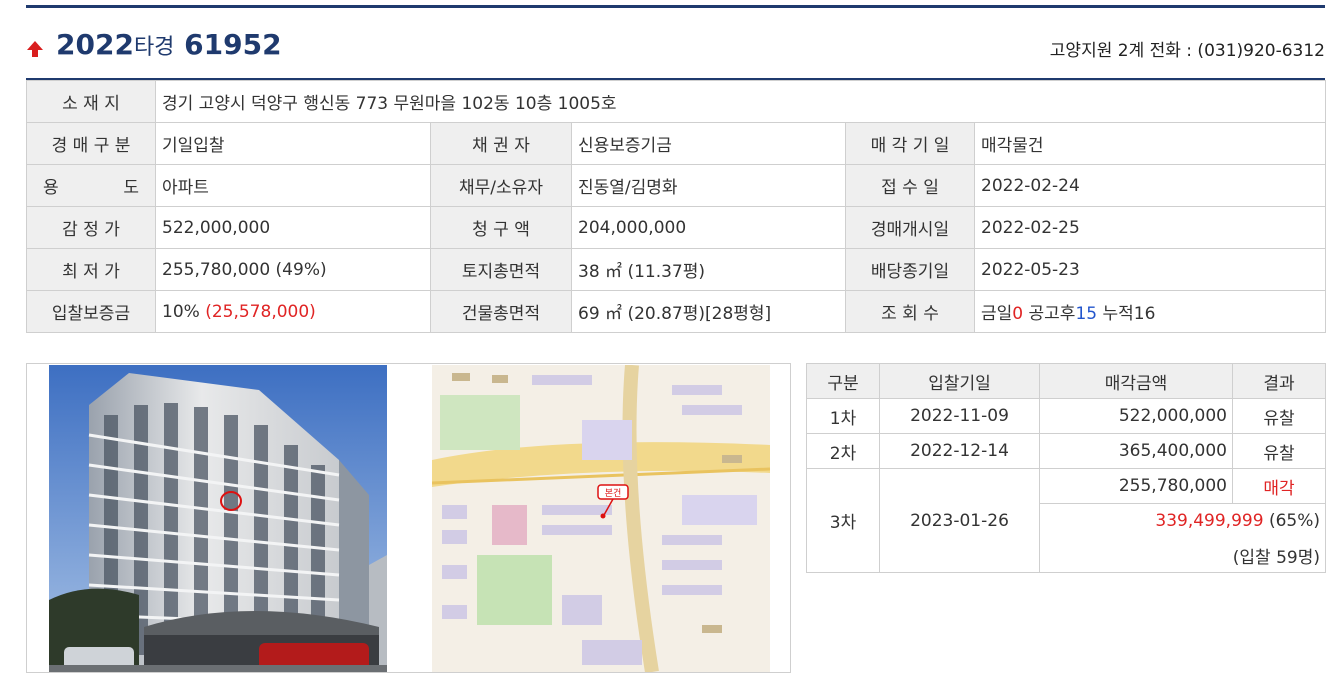 This screenshot has height=694, width=1331. Describe the element at coordinates (1279, 486) in the screenshot. I see `result-cell: 매각` at that location.